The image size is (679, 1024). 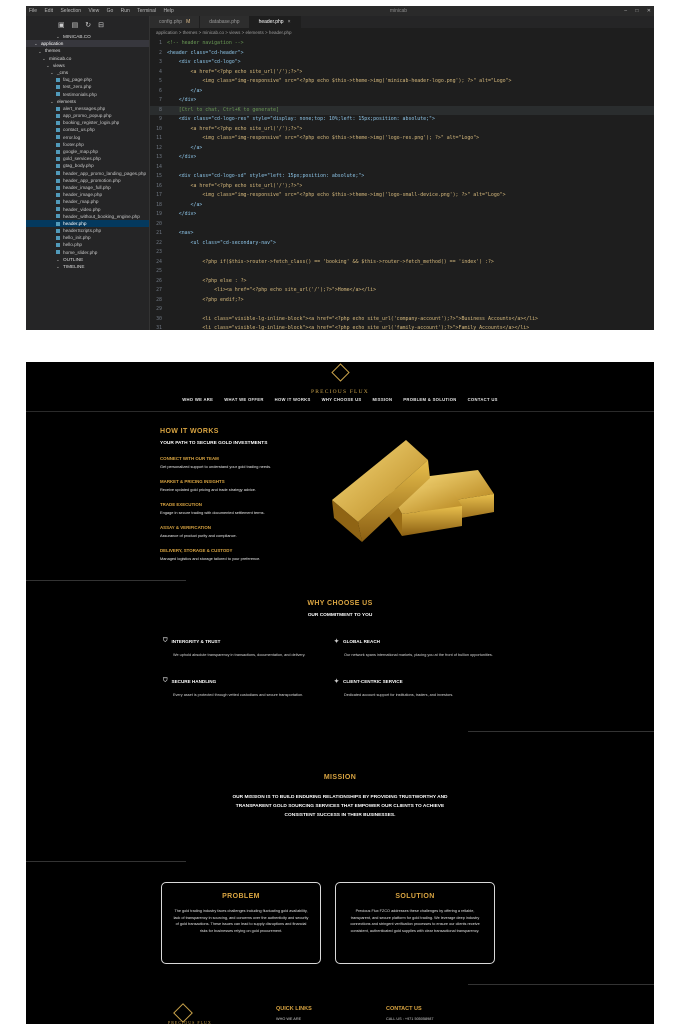 What do you see at coordinates (402, 92) in the screenshot?
I see `code-line: 6 </a>` at bounding box center [402, 92].